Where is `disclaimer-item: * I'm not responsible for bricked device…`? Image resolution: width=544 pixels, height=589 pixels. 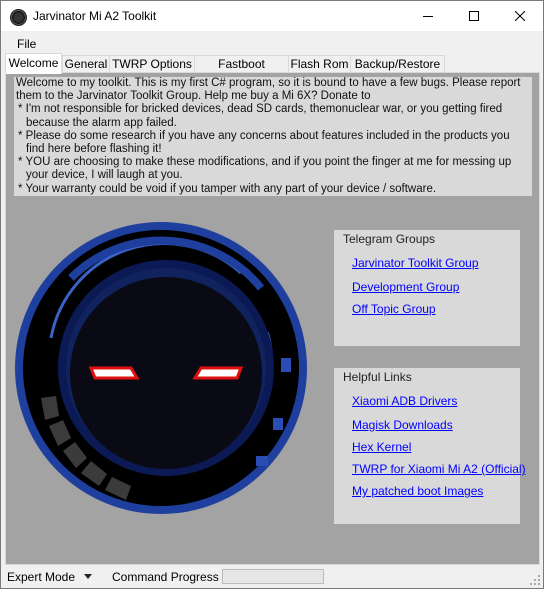
disclaimer-item: * I'm not responsible for bricked device… is located at coordinates (260, 116).